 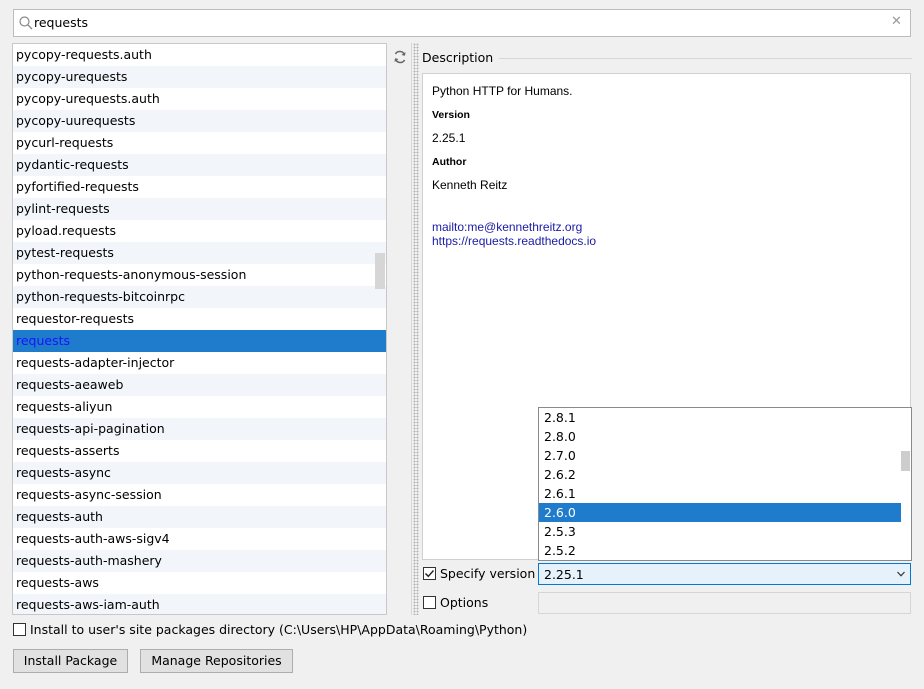 I want to click on manage-repositories-button: Manage Repositories, so click(x=216, y=661).